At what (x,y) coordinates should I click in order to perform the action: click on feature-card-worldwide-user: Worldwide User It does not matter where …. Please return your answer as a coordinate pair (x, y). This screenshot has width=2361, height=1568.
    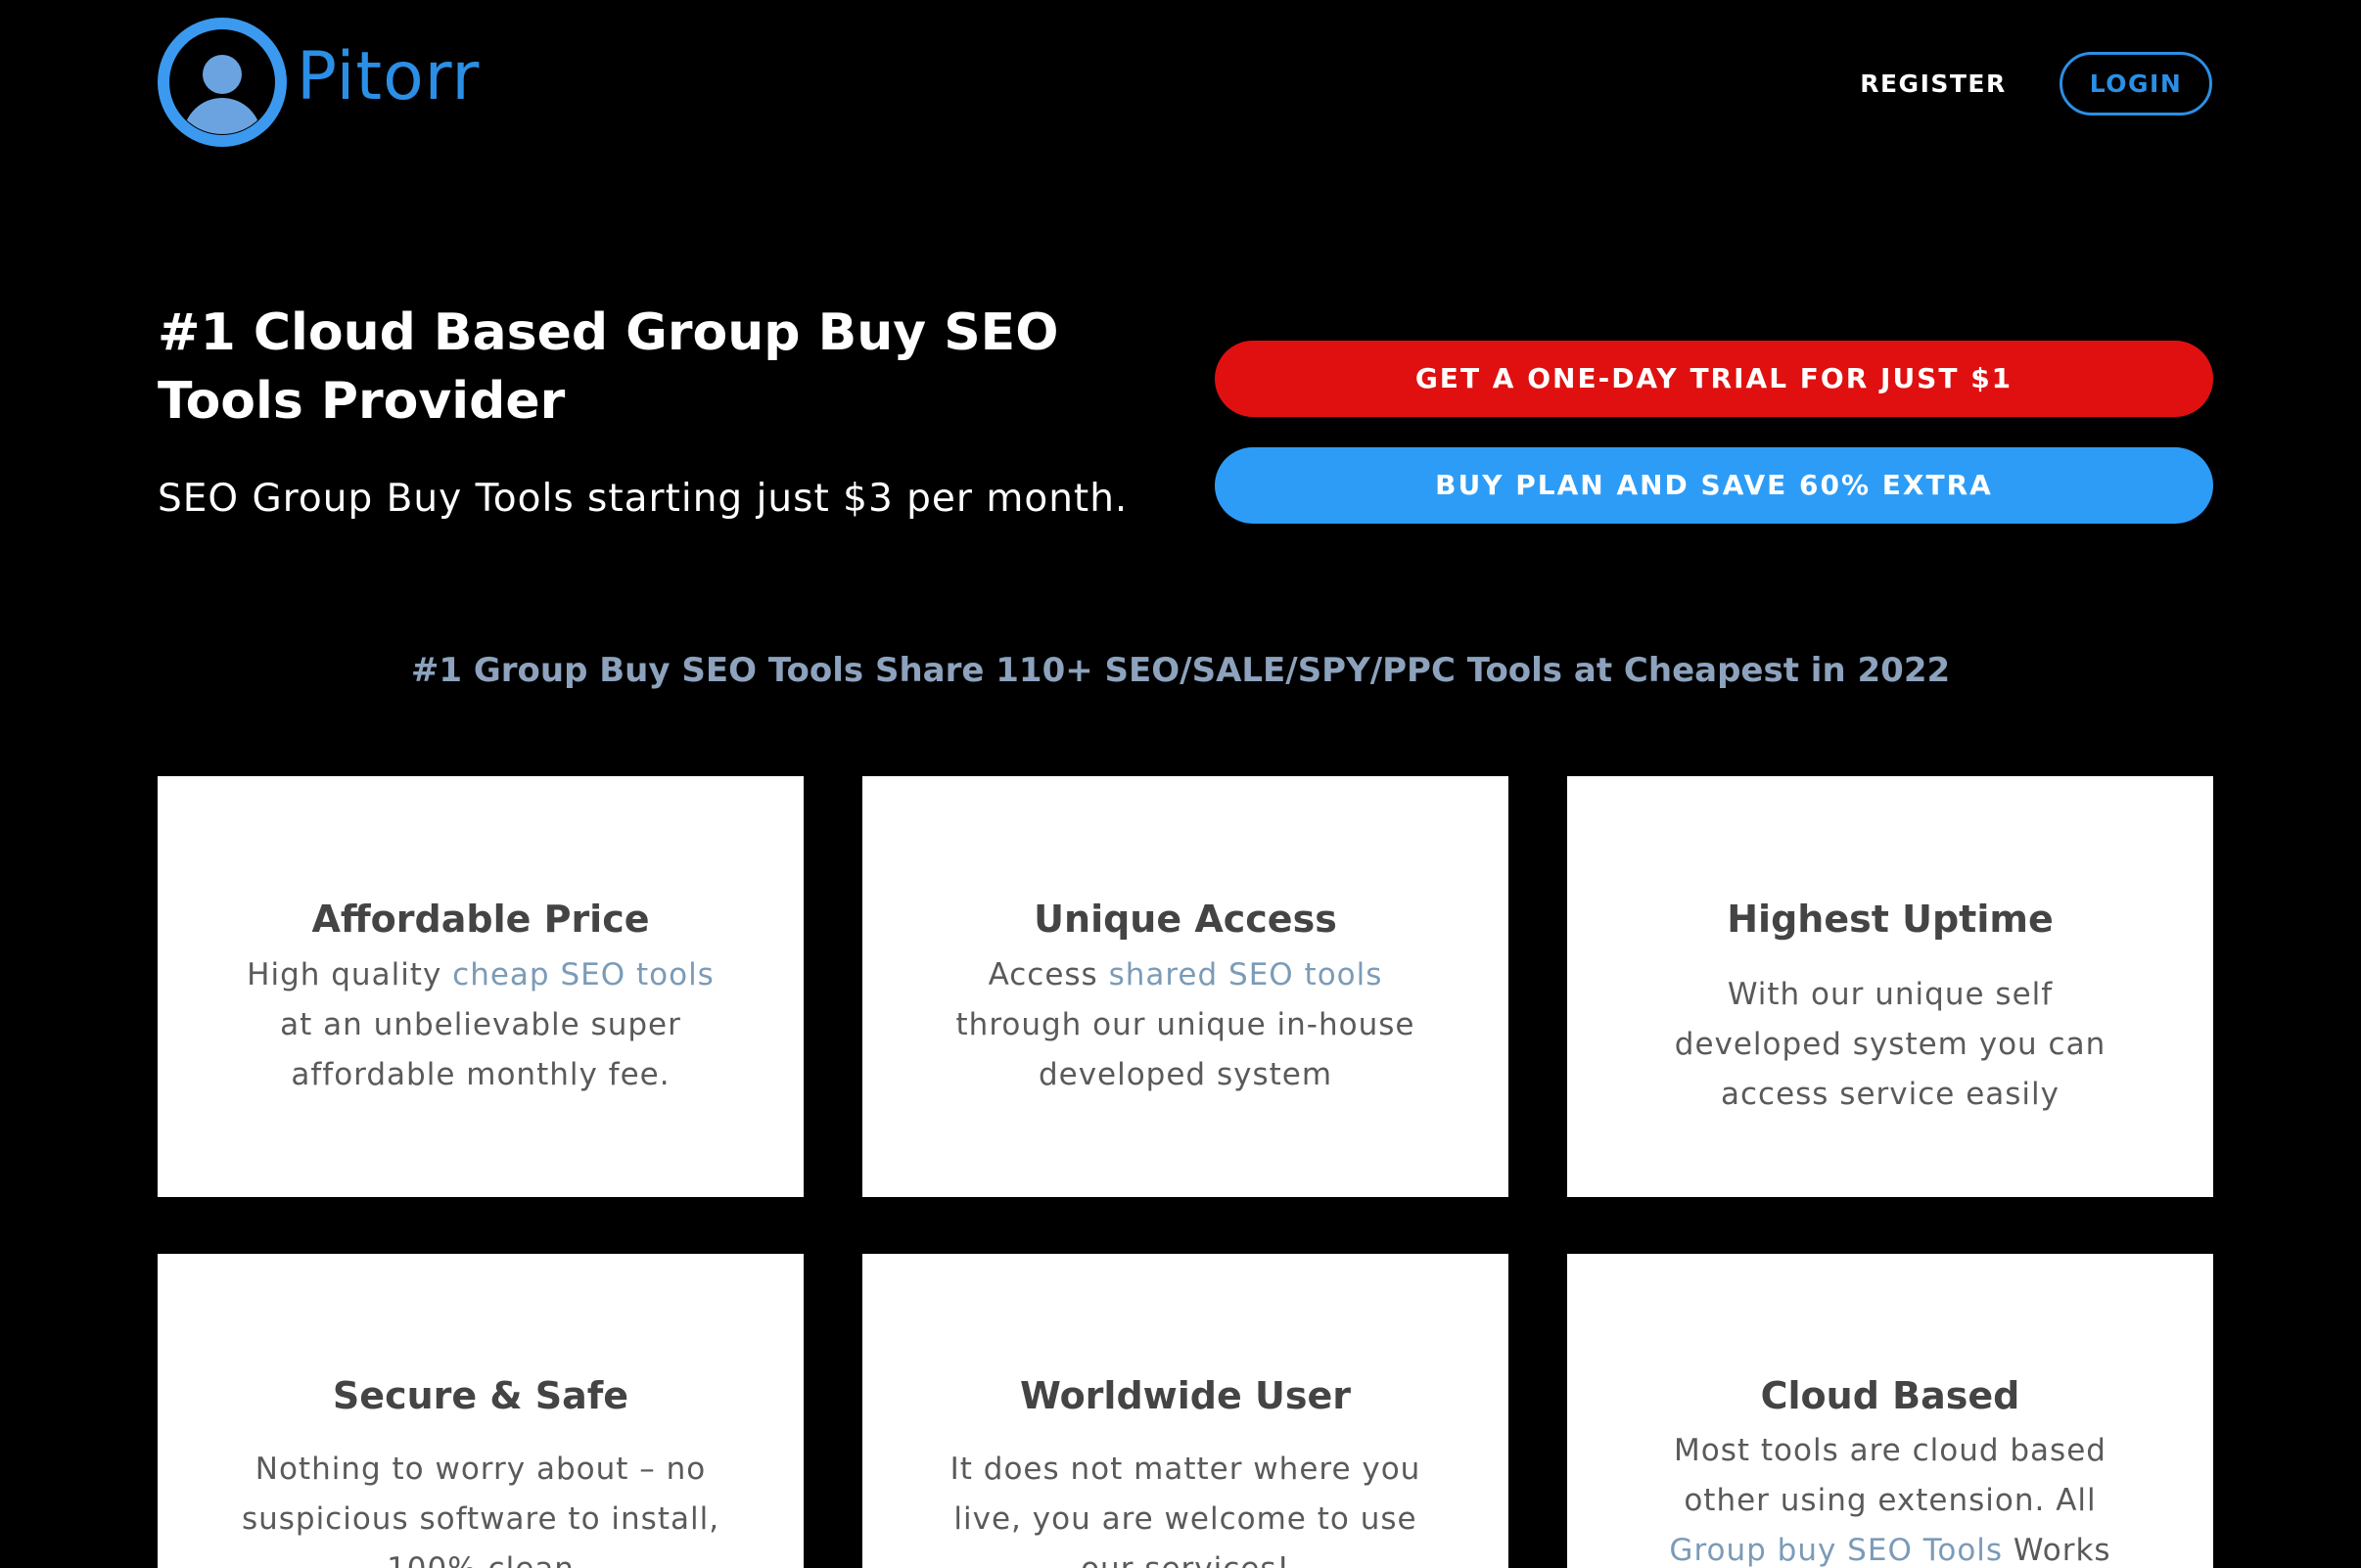
    Looking at the image, I should click on (1185, 1411).